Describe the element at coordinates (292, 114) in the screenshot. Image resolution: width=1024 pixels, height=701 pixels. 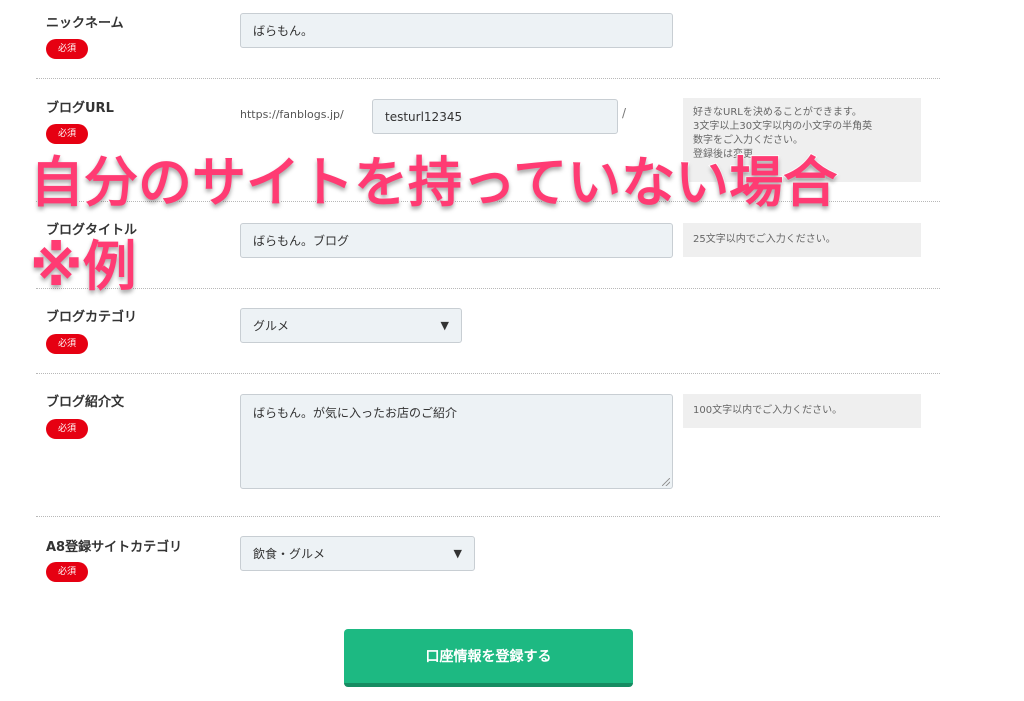
I see `blog-url-prefix: https://fanblogs.jp/` at that location.